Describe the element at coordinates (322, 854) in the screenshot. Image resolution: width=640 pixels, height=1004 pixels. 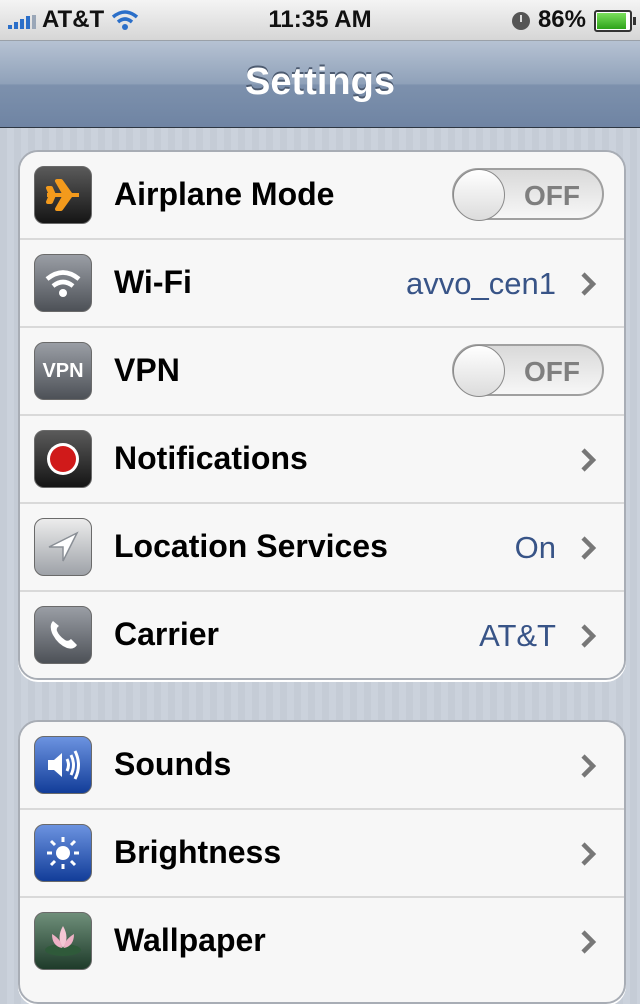
I see `row-brightness: Brightness` at that location.